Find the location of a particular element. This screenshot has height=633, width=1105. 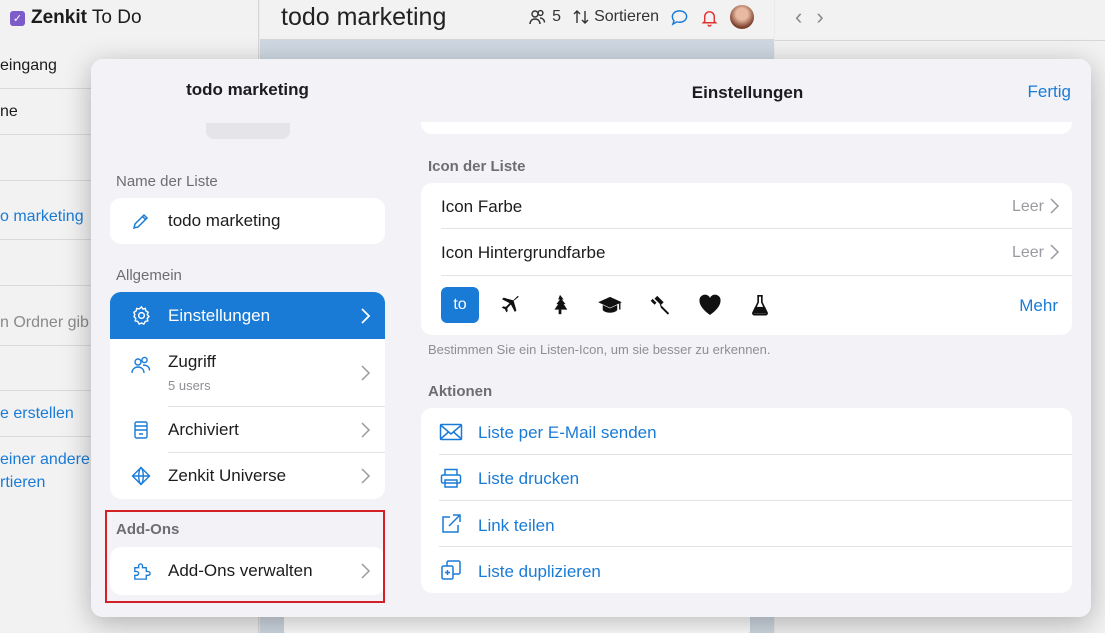

mail-icon is located at coordinates (451, 432).